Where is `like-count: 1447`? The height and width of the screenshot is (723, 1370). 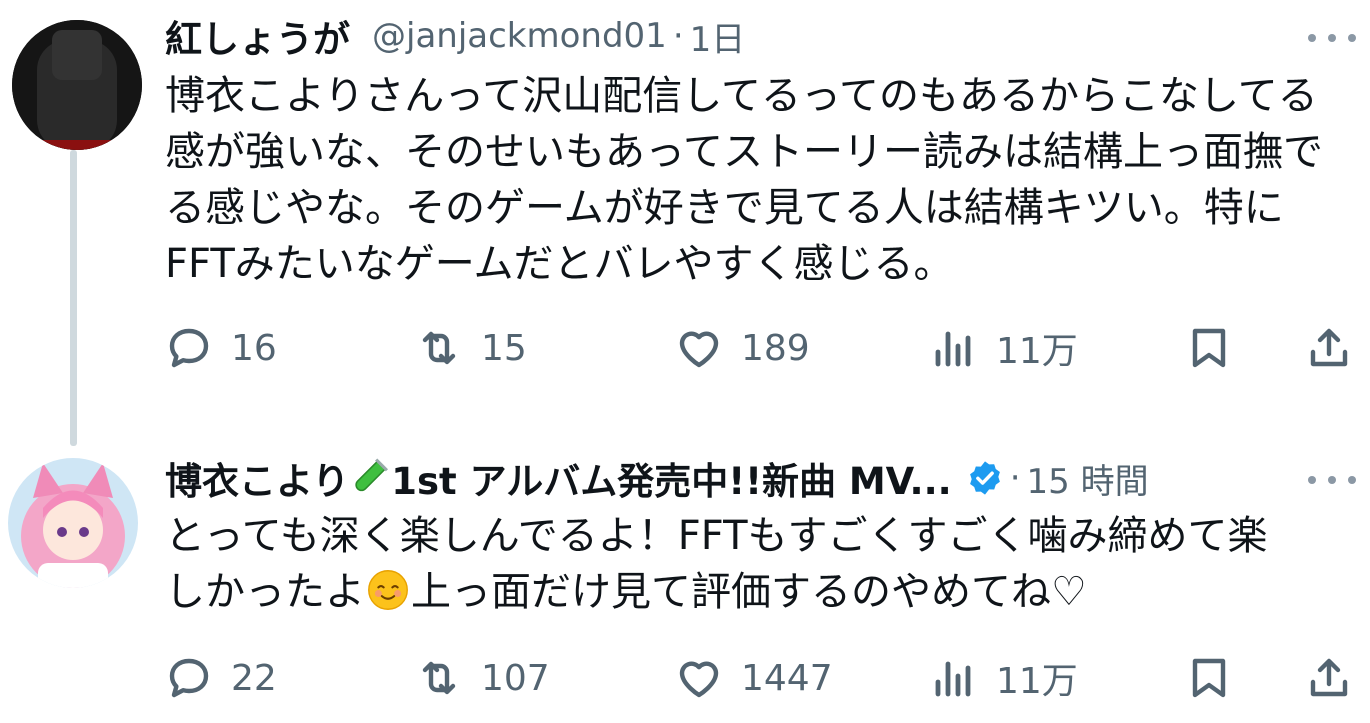
like-count: 1447 is located at coordinates (787, 678).